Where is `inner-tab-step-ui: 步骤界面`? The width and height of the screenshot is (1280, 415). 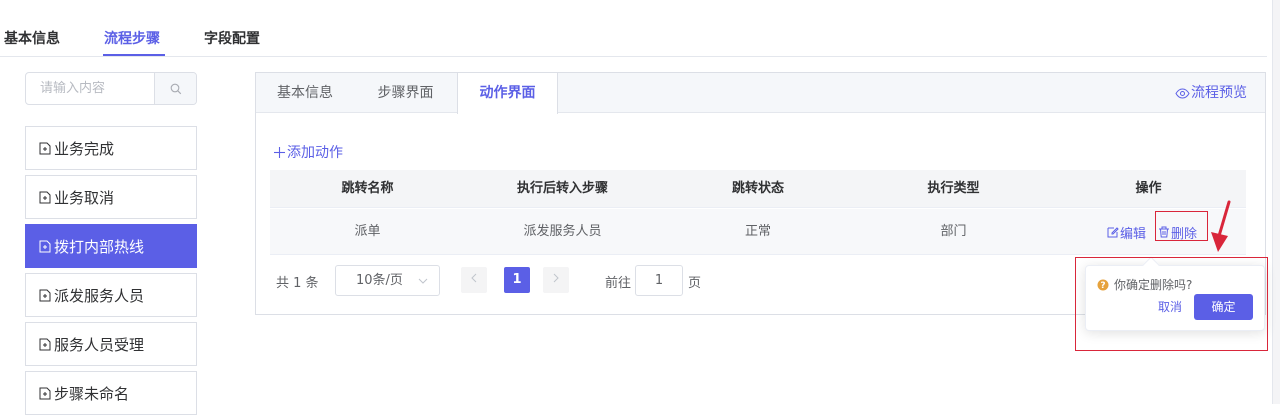 inner-tab-step-ui: 步骤界面 is located at coordinates (405, 93).